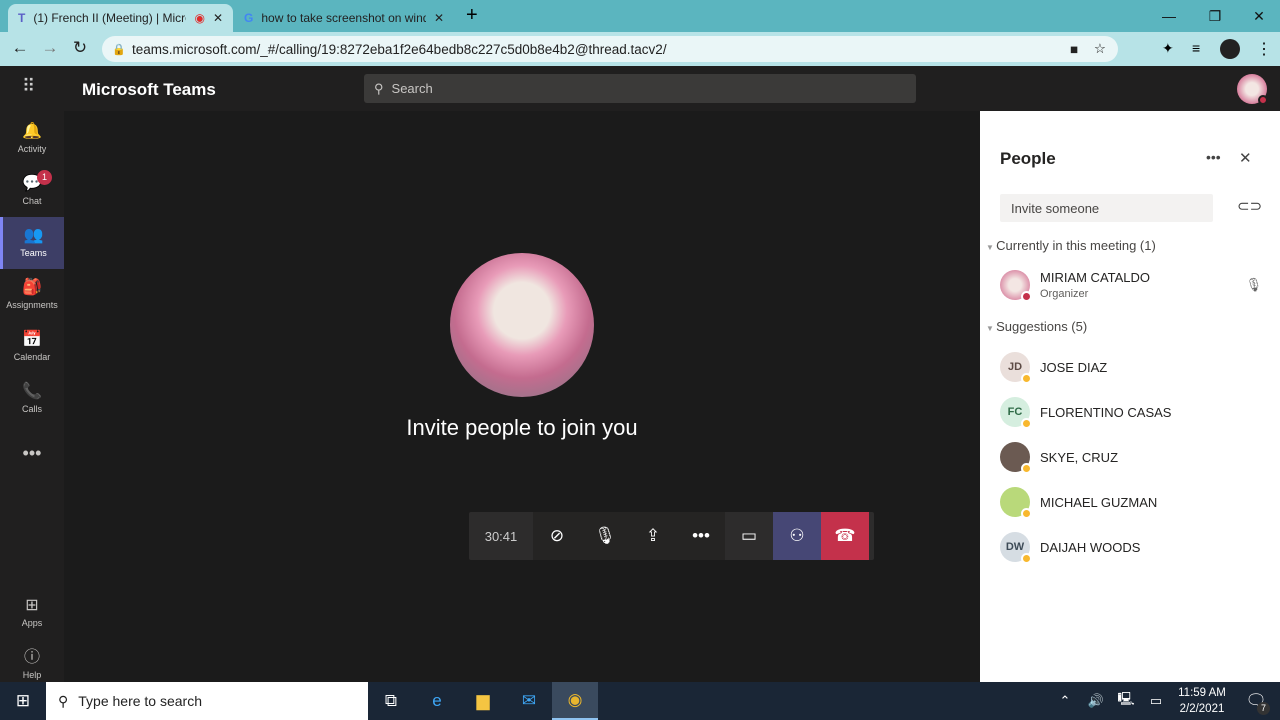 This screenshot has height=720, width=1280. Describe the element at coordinates (1156, 701) in the screenshot. I see `battery-icon: ▭` at that location.